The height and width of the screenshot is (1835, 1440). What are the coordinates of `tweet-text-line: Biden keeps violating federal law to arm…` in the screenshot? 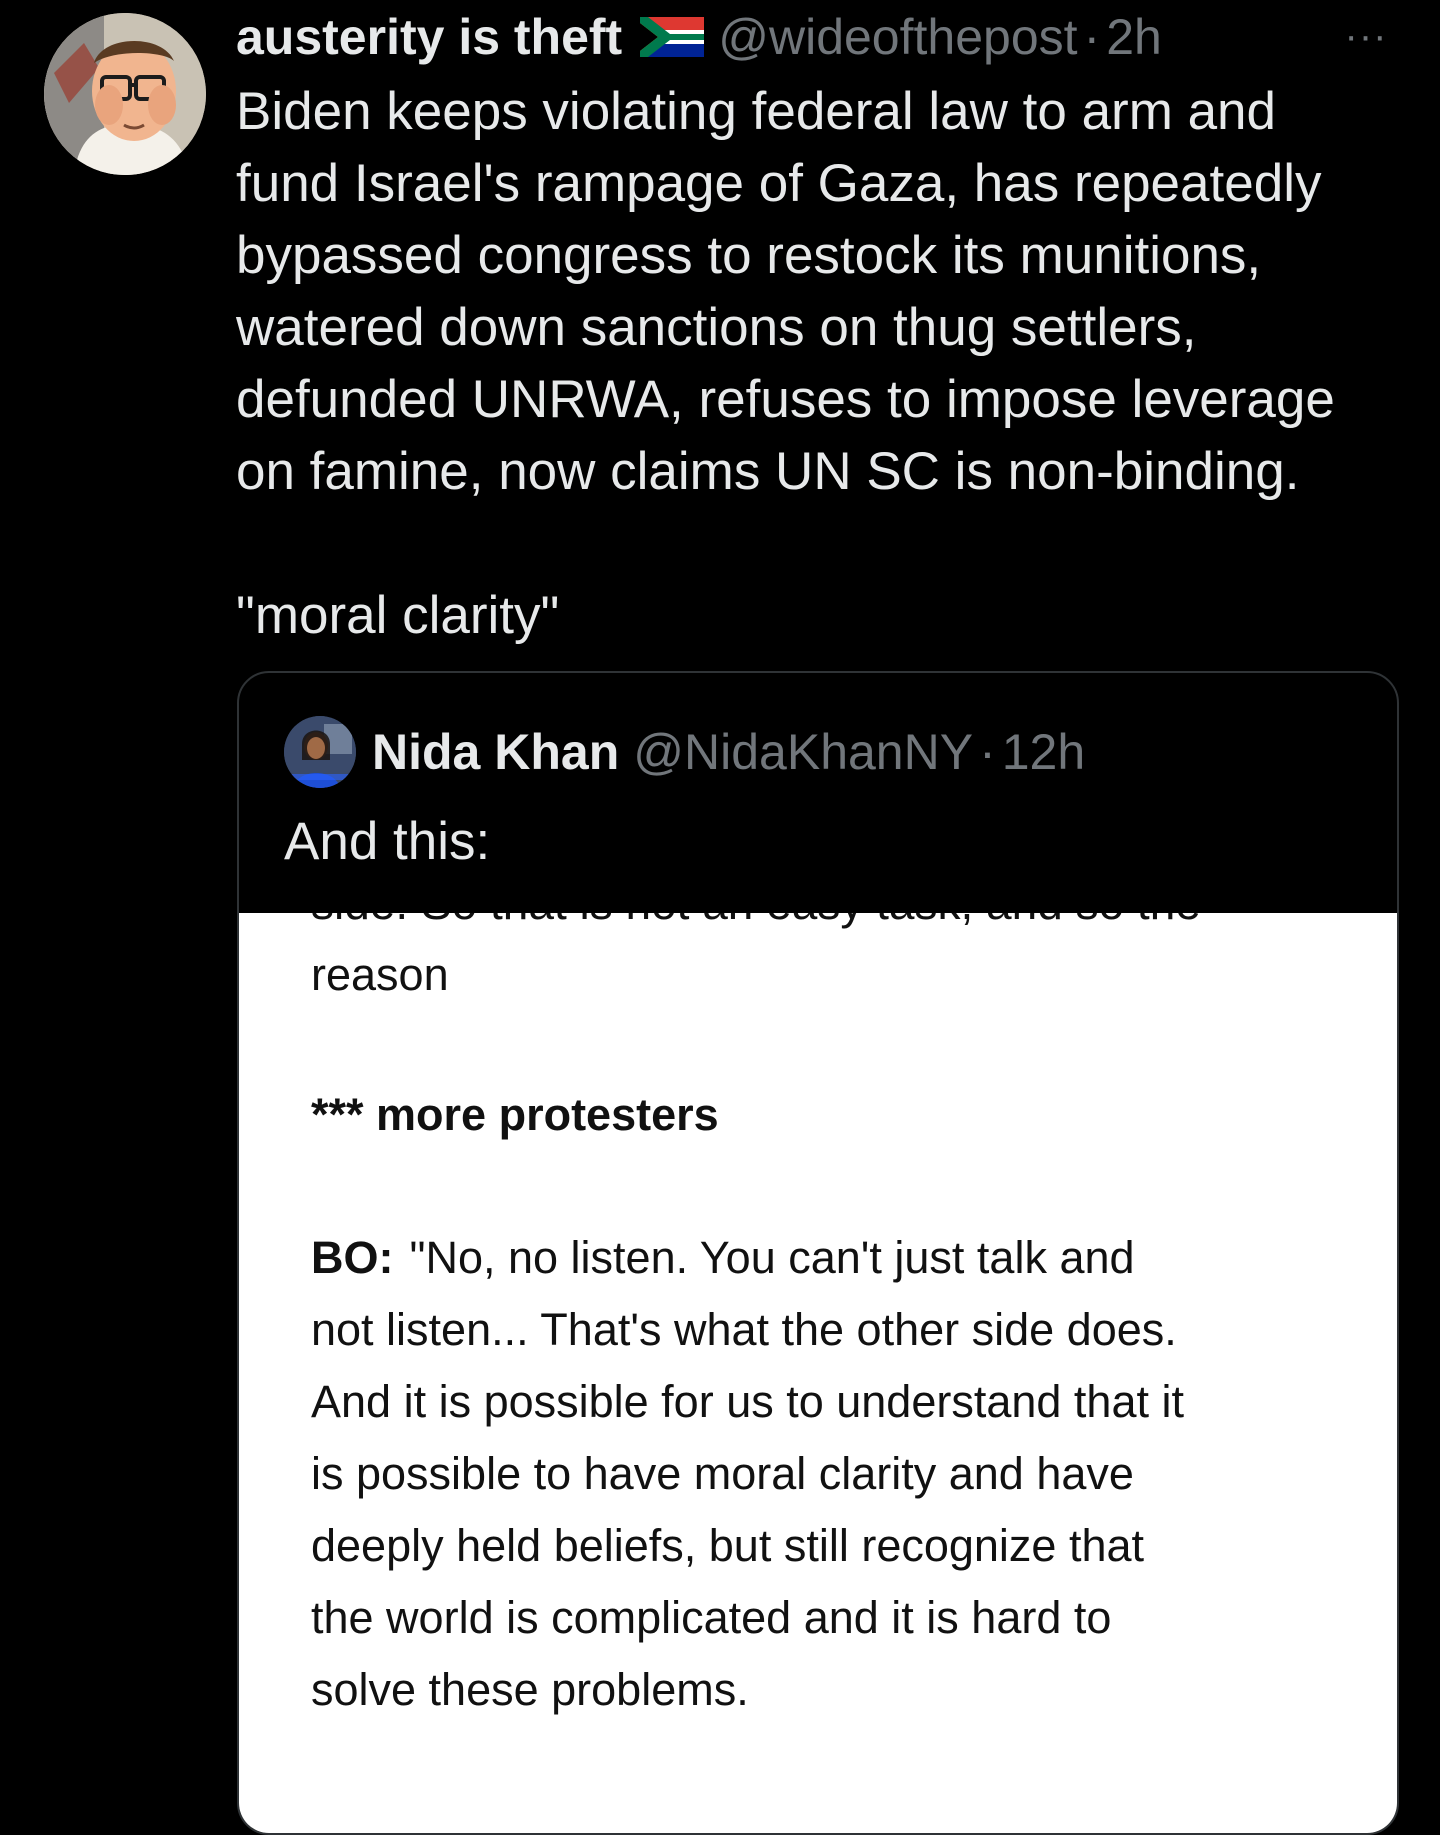 It's located at (756, 111).